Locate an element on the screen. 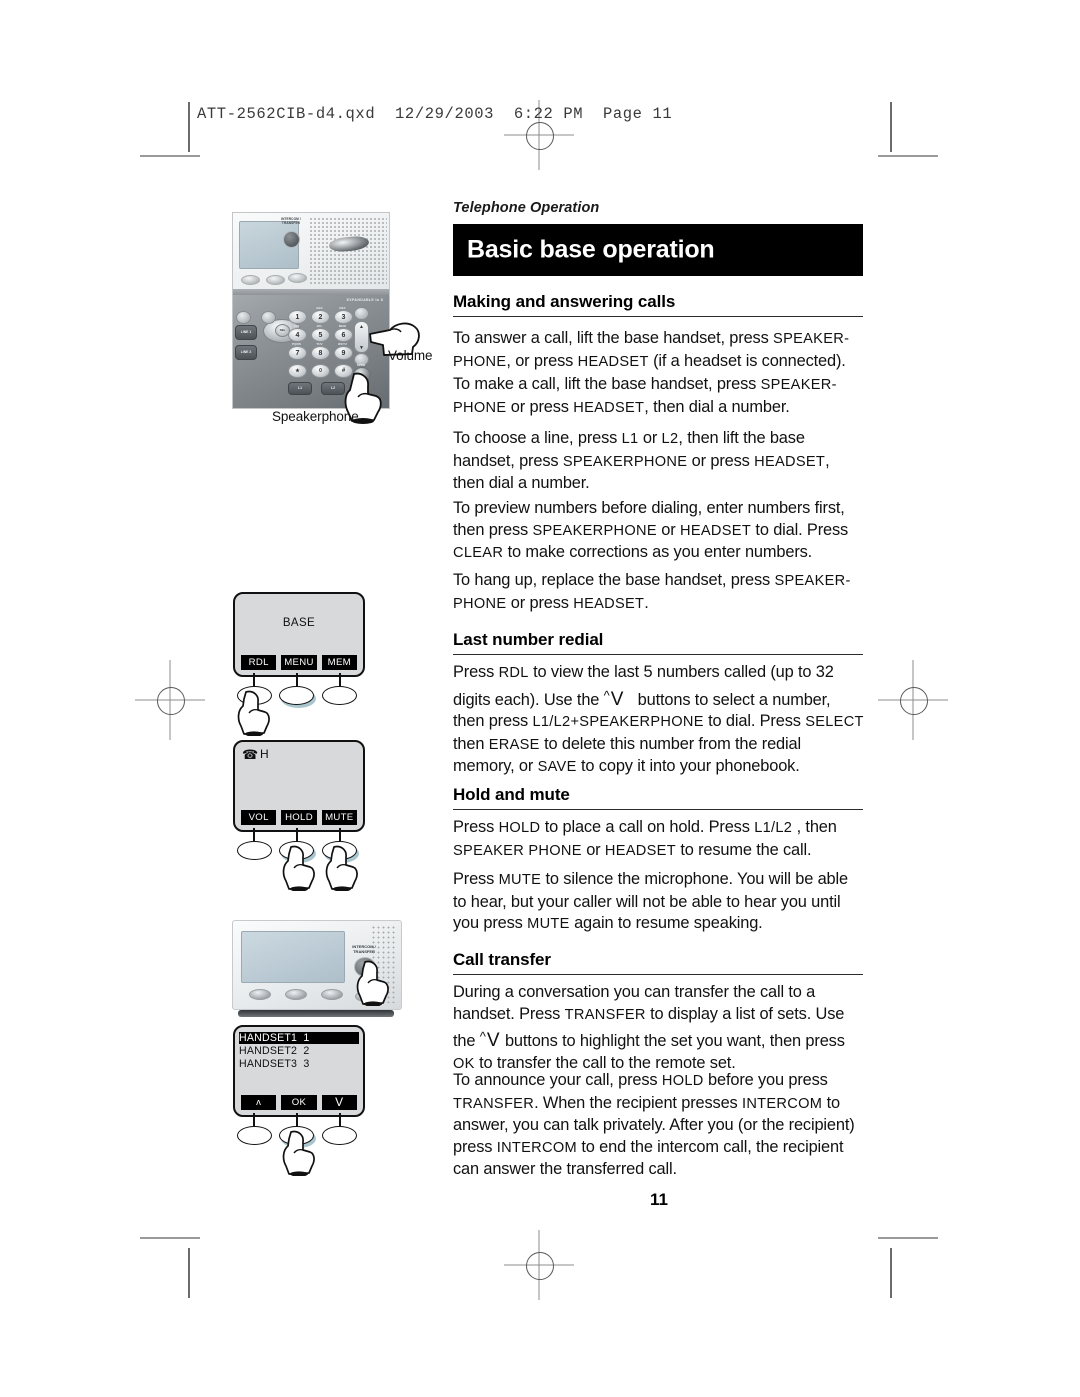 The image size is (1080, 1397). handset1-num: 1 is located at coordinates (306, 1038).